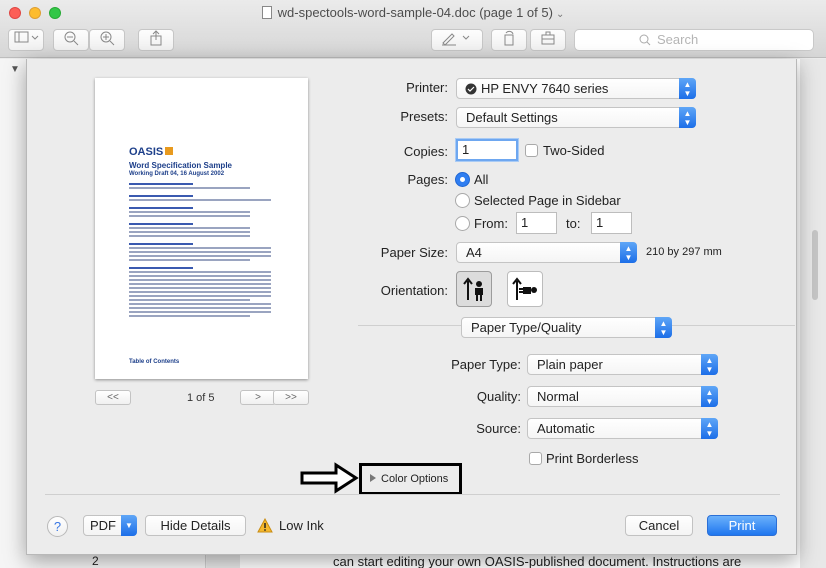 The image size is (826, 568). I want to click on pages-selected-radio, so click(462, 200).